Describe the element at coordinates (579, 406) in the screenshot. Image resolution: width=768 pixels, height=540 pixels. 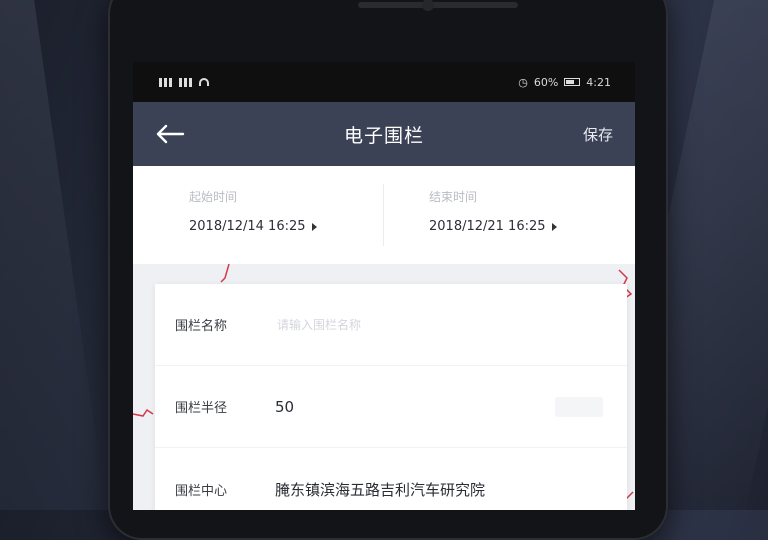
I see `radius-unit-button` at that location.